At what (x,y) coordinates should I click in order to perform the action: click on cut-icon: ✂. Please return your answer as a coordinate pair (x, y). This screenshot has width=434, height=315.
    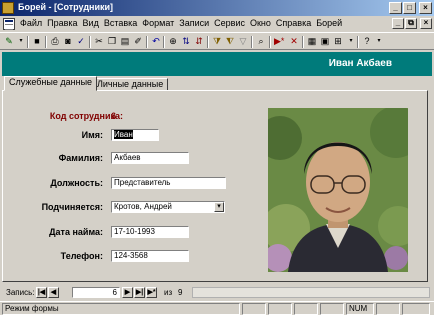
    Looking at the image, I should click on (99, 41).